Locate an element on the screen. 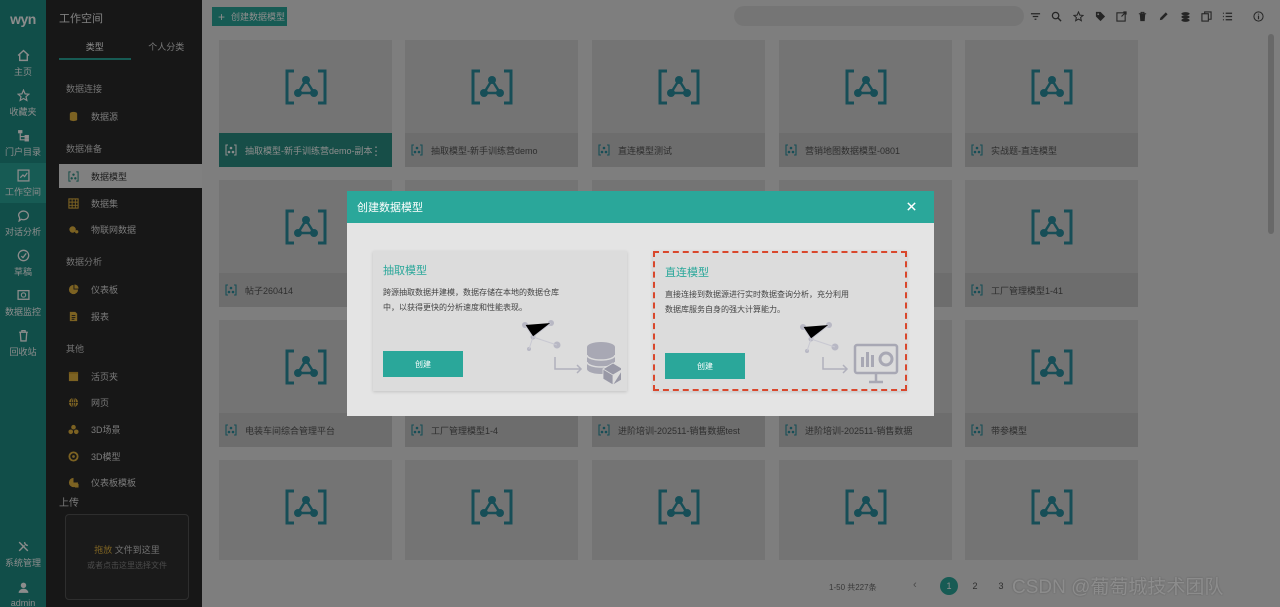 Image resolution: width=1280 pixels, height=607 pixels. close-icon is located at coordinates (911, 206).